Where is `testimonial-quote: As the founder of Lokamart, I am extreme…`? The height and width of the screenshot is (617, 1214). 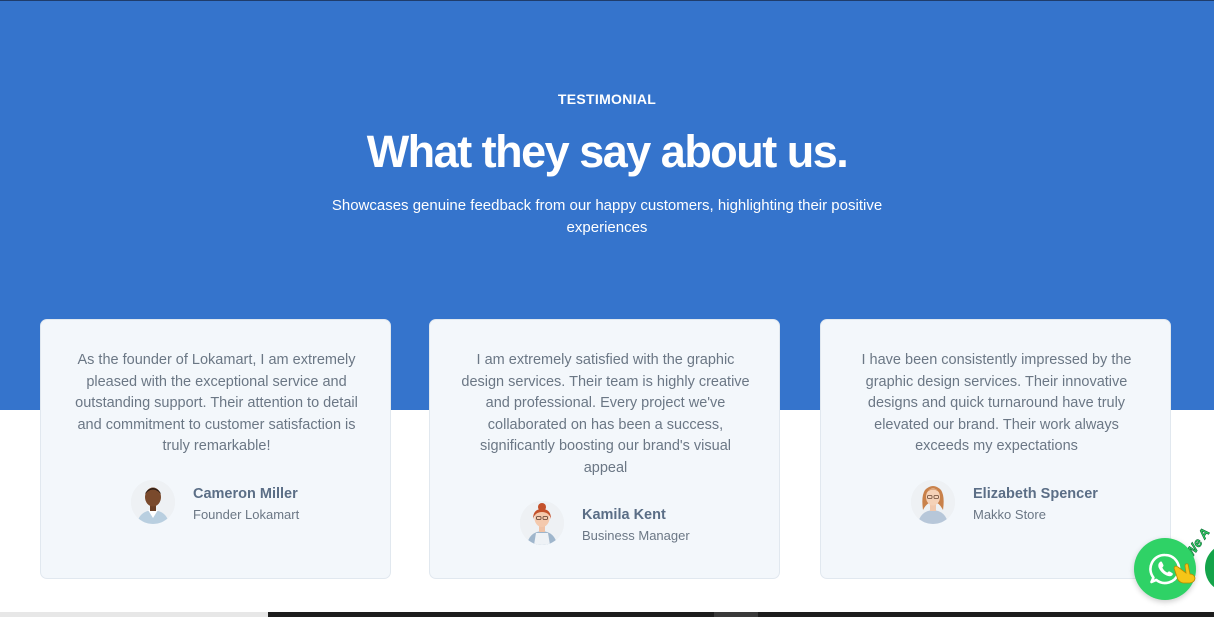
testimonial-quote: As the founder of Lokamart, I am extreme… is located at coordinates (216, 403).